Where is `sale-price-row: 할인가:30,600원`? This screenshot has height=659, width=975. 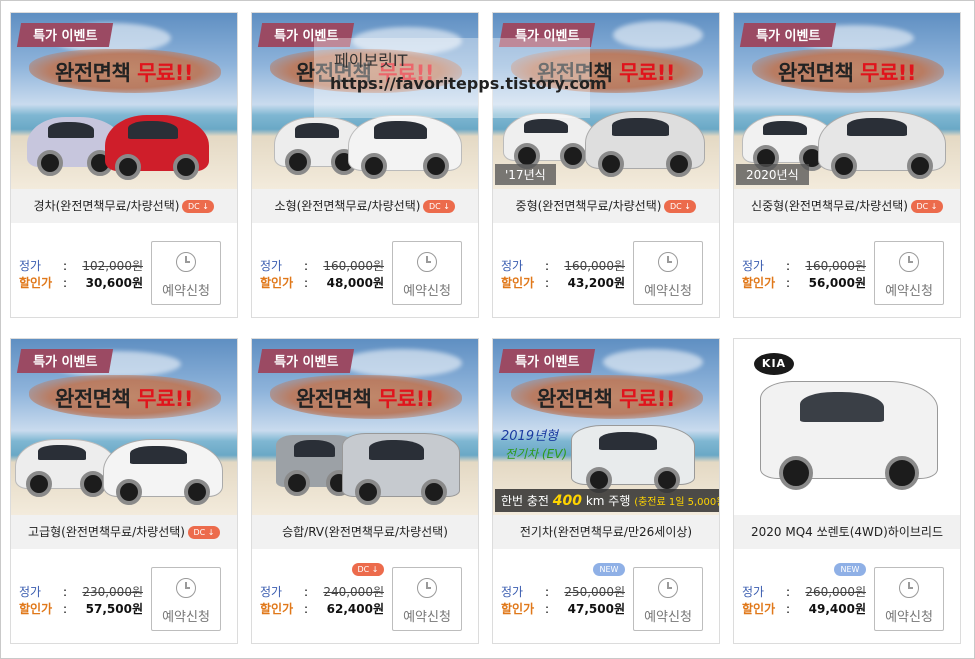 sale-price-row: 할인가:30,600원 is located at coordinates (81, 283).